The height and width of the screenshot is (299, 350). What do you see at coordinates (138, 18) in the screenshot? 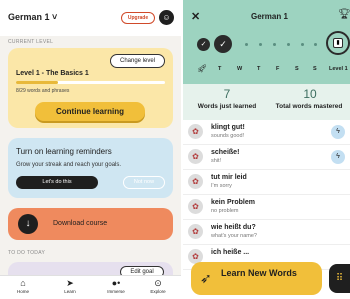
I see `upgrade-button: Upgrade` at bounding box center [138, 18].